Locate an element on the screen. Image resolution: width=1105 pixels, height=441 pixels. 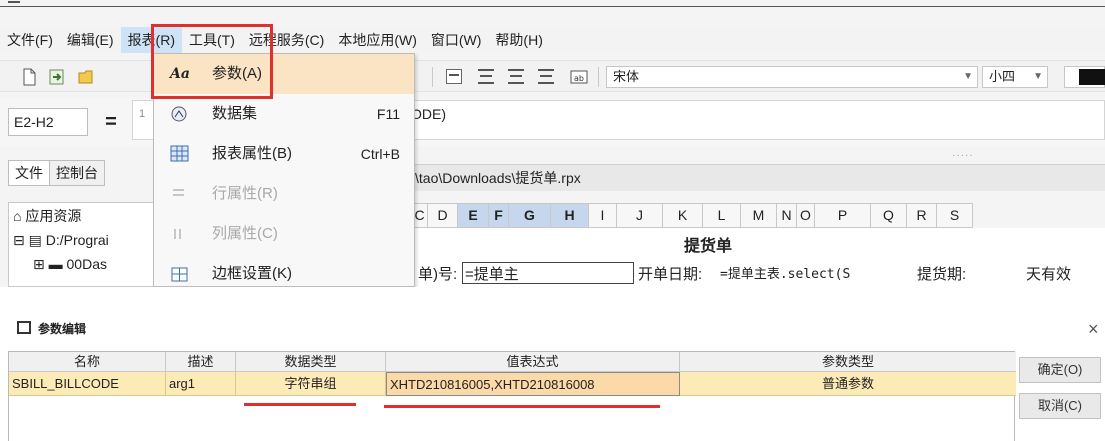
collapse-icon: ⊟ is located at coordinates (19, 240).